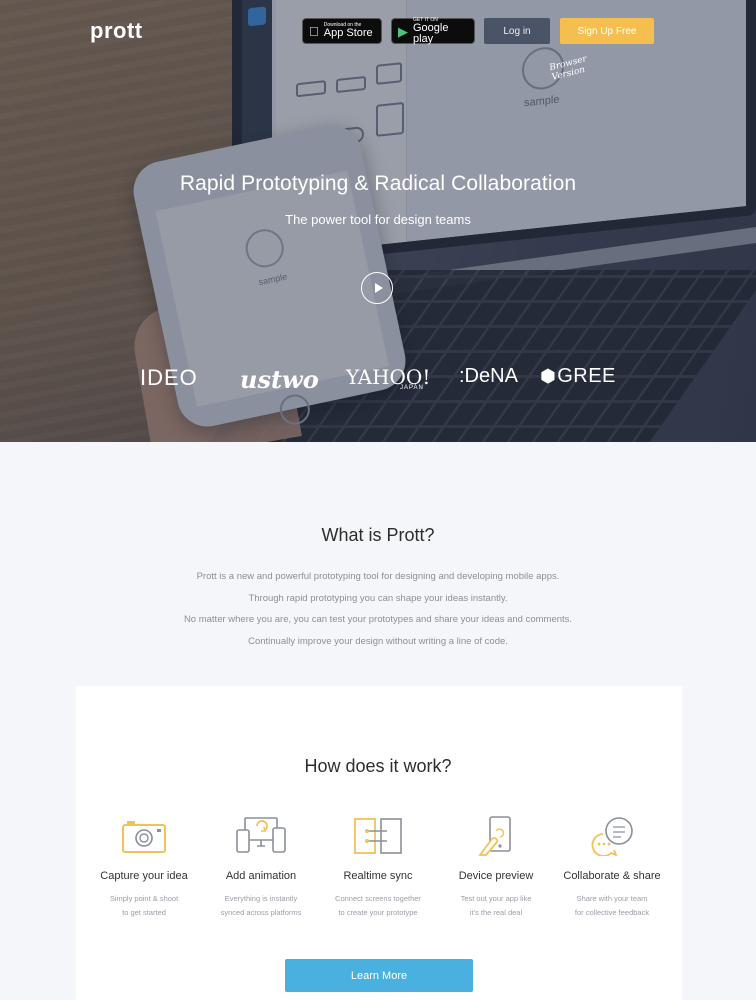 This screenshot has height=1000, width=756. I want to click on step-title: Device preview, so click(496, 876).